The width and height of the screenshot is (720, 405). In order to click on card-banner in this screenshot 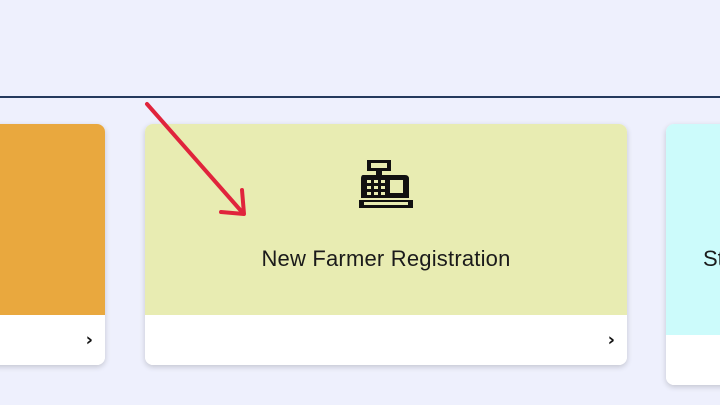, I will do `click(52, 219)`.